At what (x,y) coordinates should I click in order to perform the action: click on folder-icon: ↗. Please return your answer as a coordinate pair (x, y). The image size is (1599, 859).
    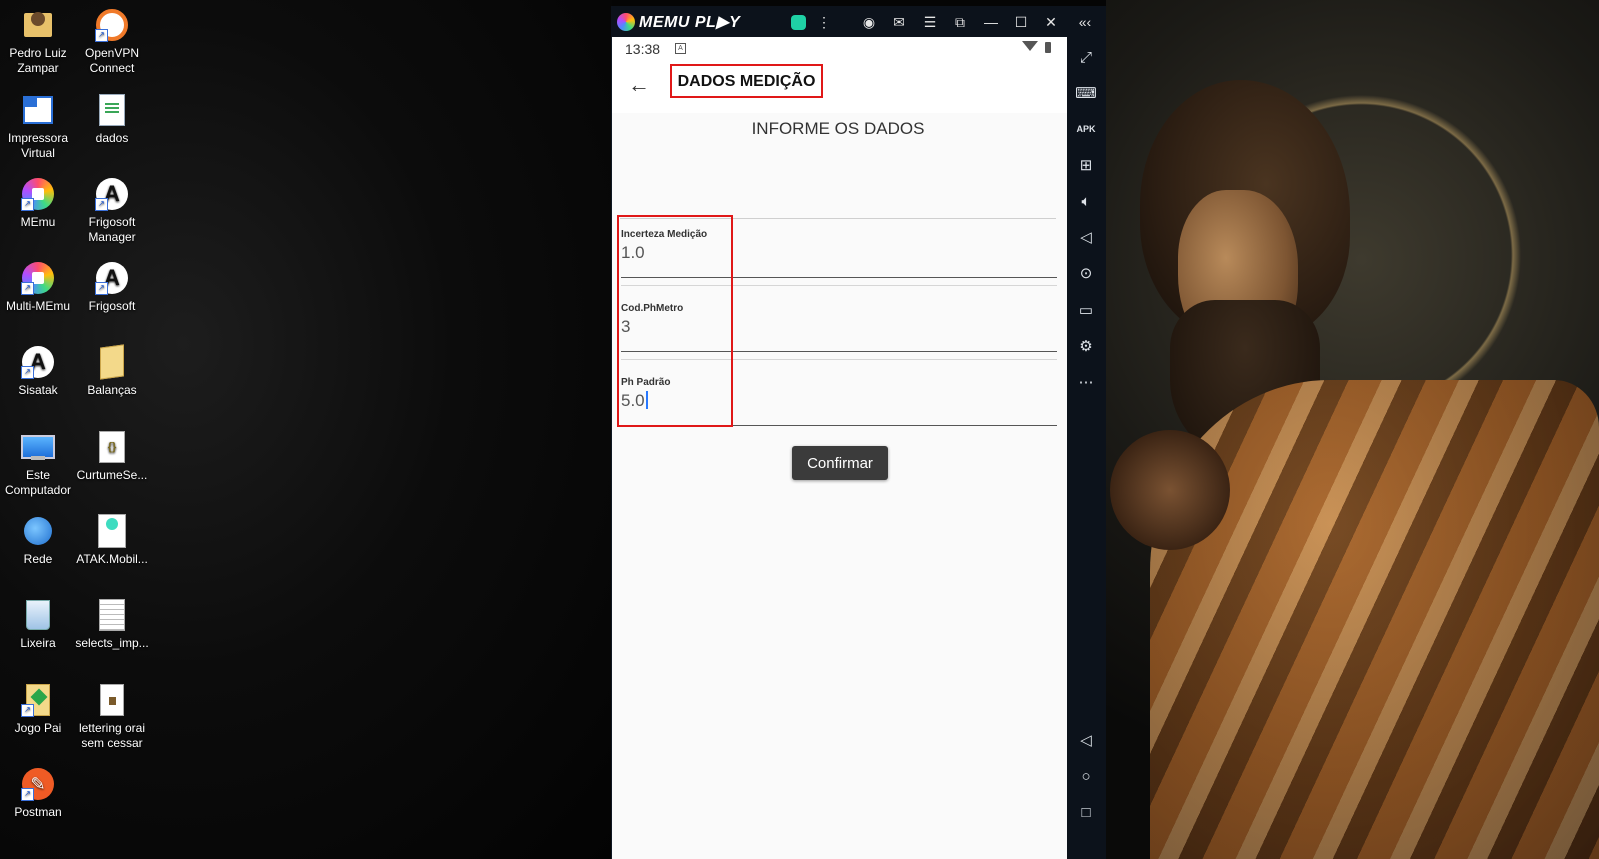
    Looking at the image, I should click on (38, 700).